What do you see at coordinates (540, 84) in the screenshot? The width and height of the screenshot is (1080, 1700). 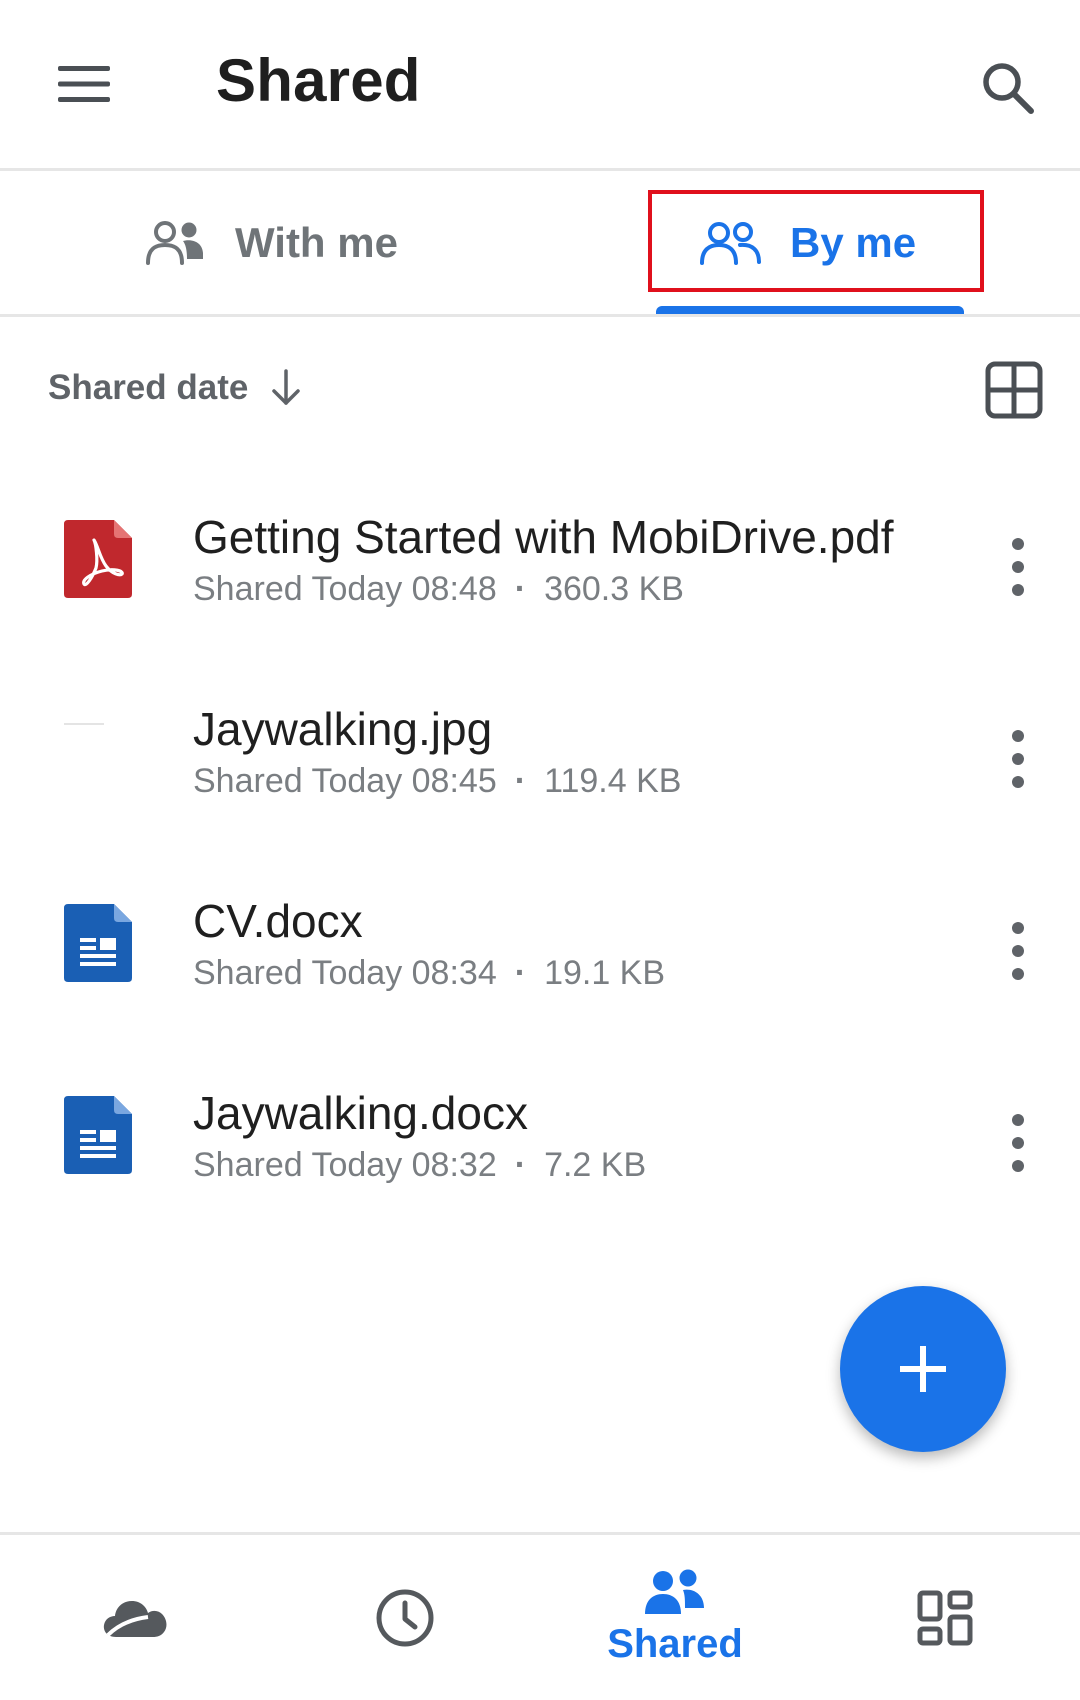 I see `top-app-bar: Shared` at bounding box center [540, 84].